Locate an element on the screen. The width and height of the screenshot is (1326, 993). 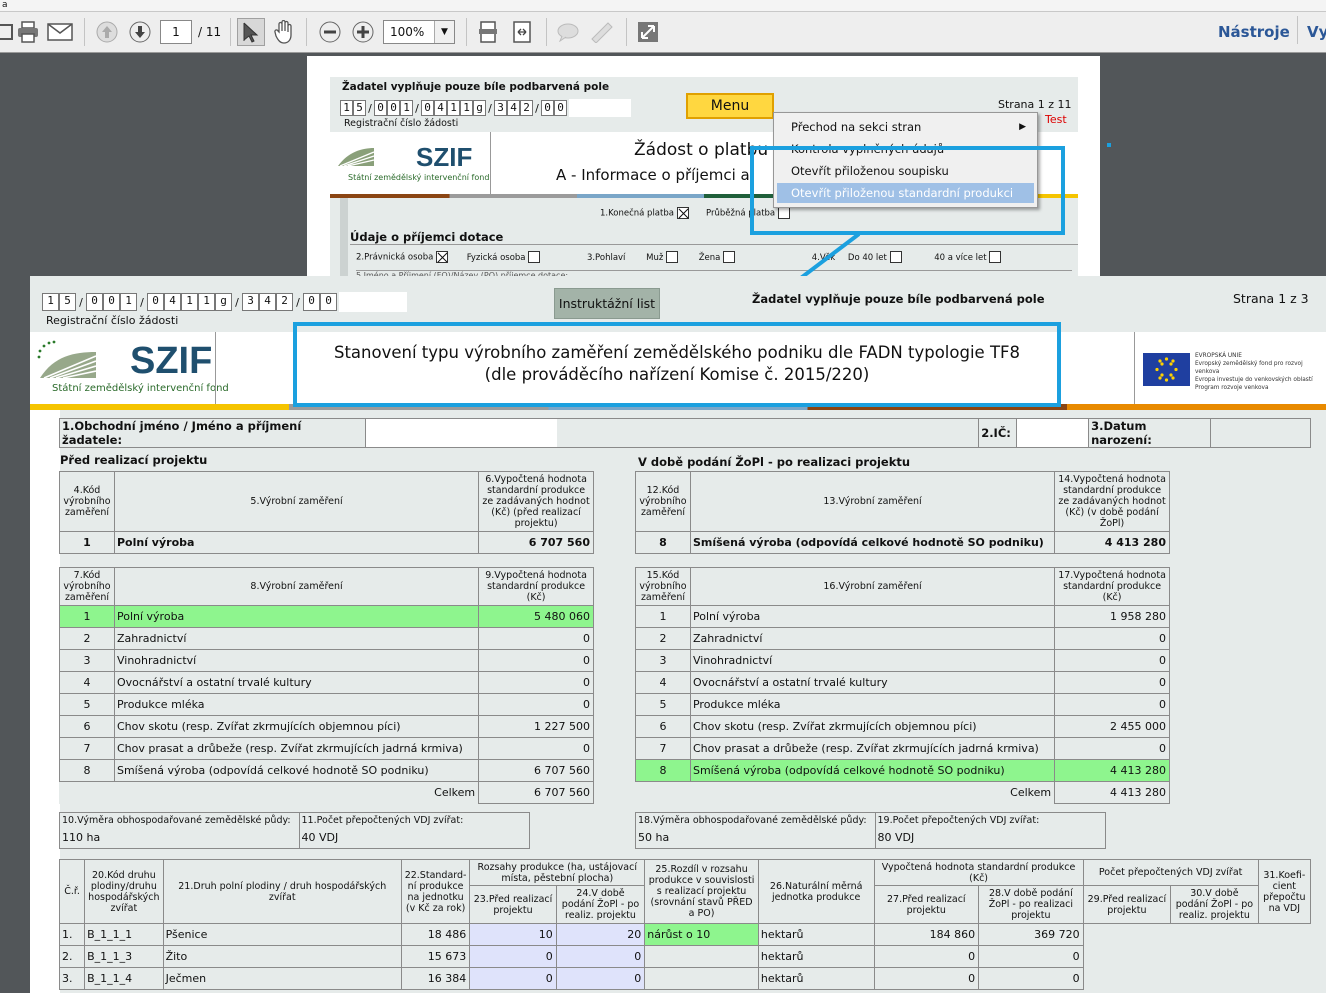
comment-icon is located at coordinates (568, 32).